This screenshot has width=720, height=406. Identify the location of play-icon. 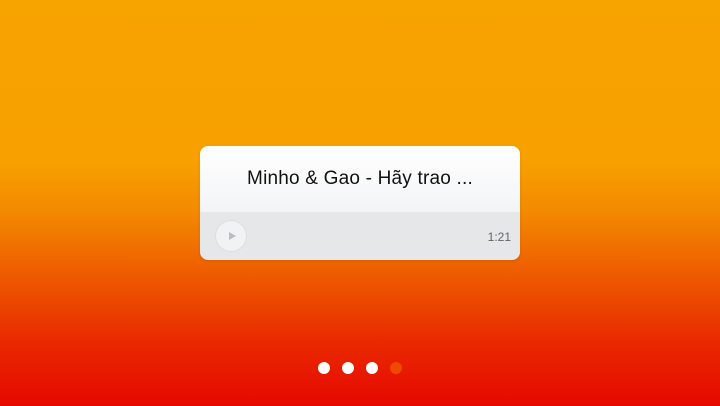
(232, 236).